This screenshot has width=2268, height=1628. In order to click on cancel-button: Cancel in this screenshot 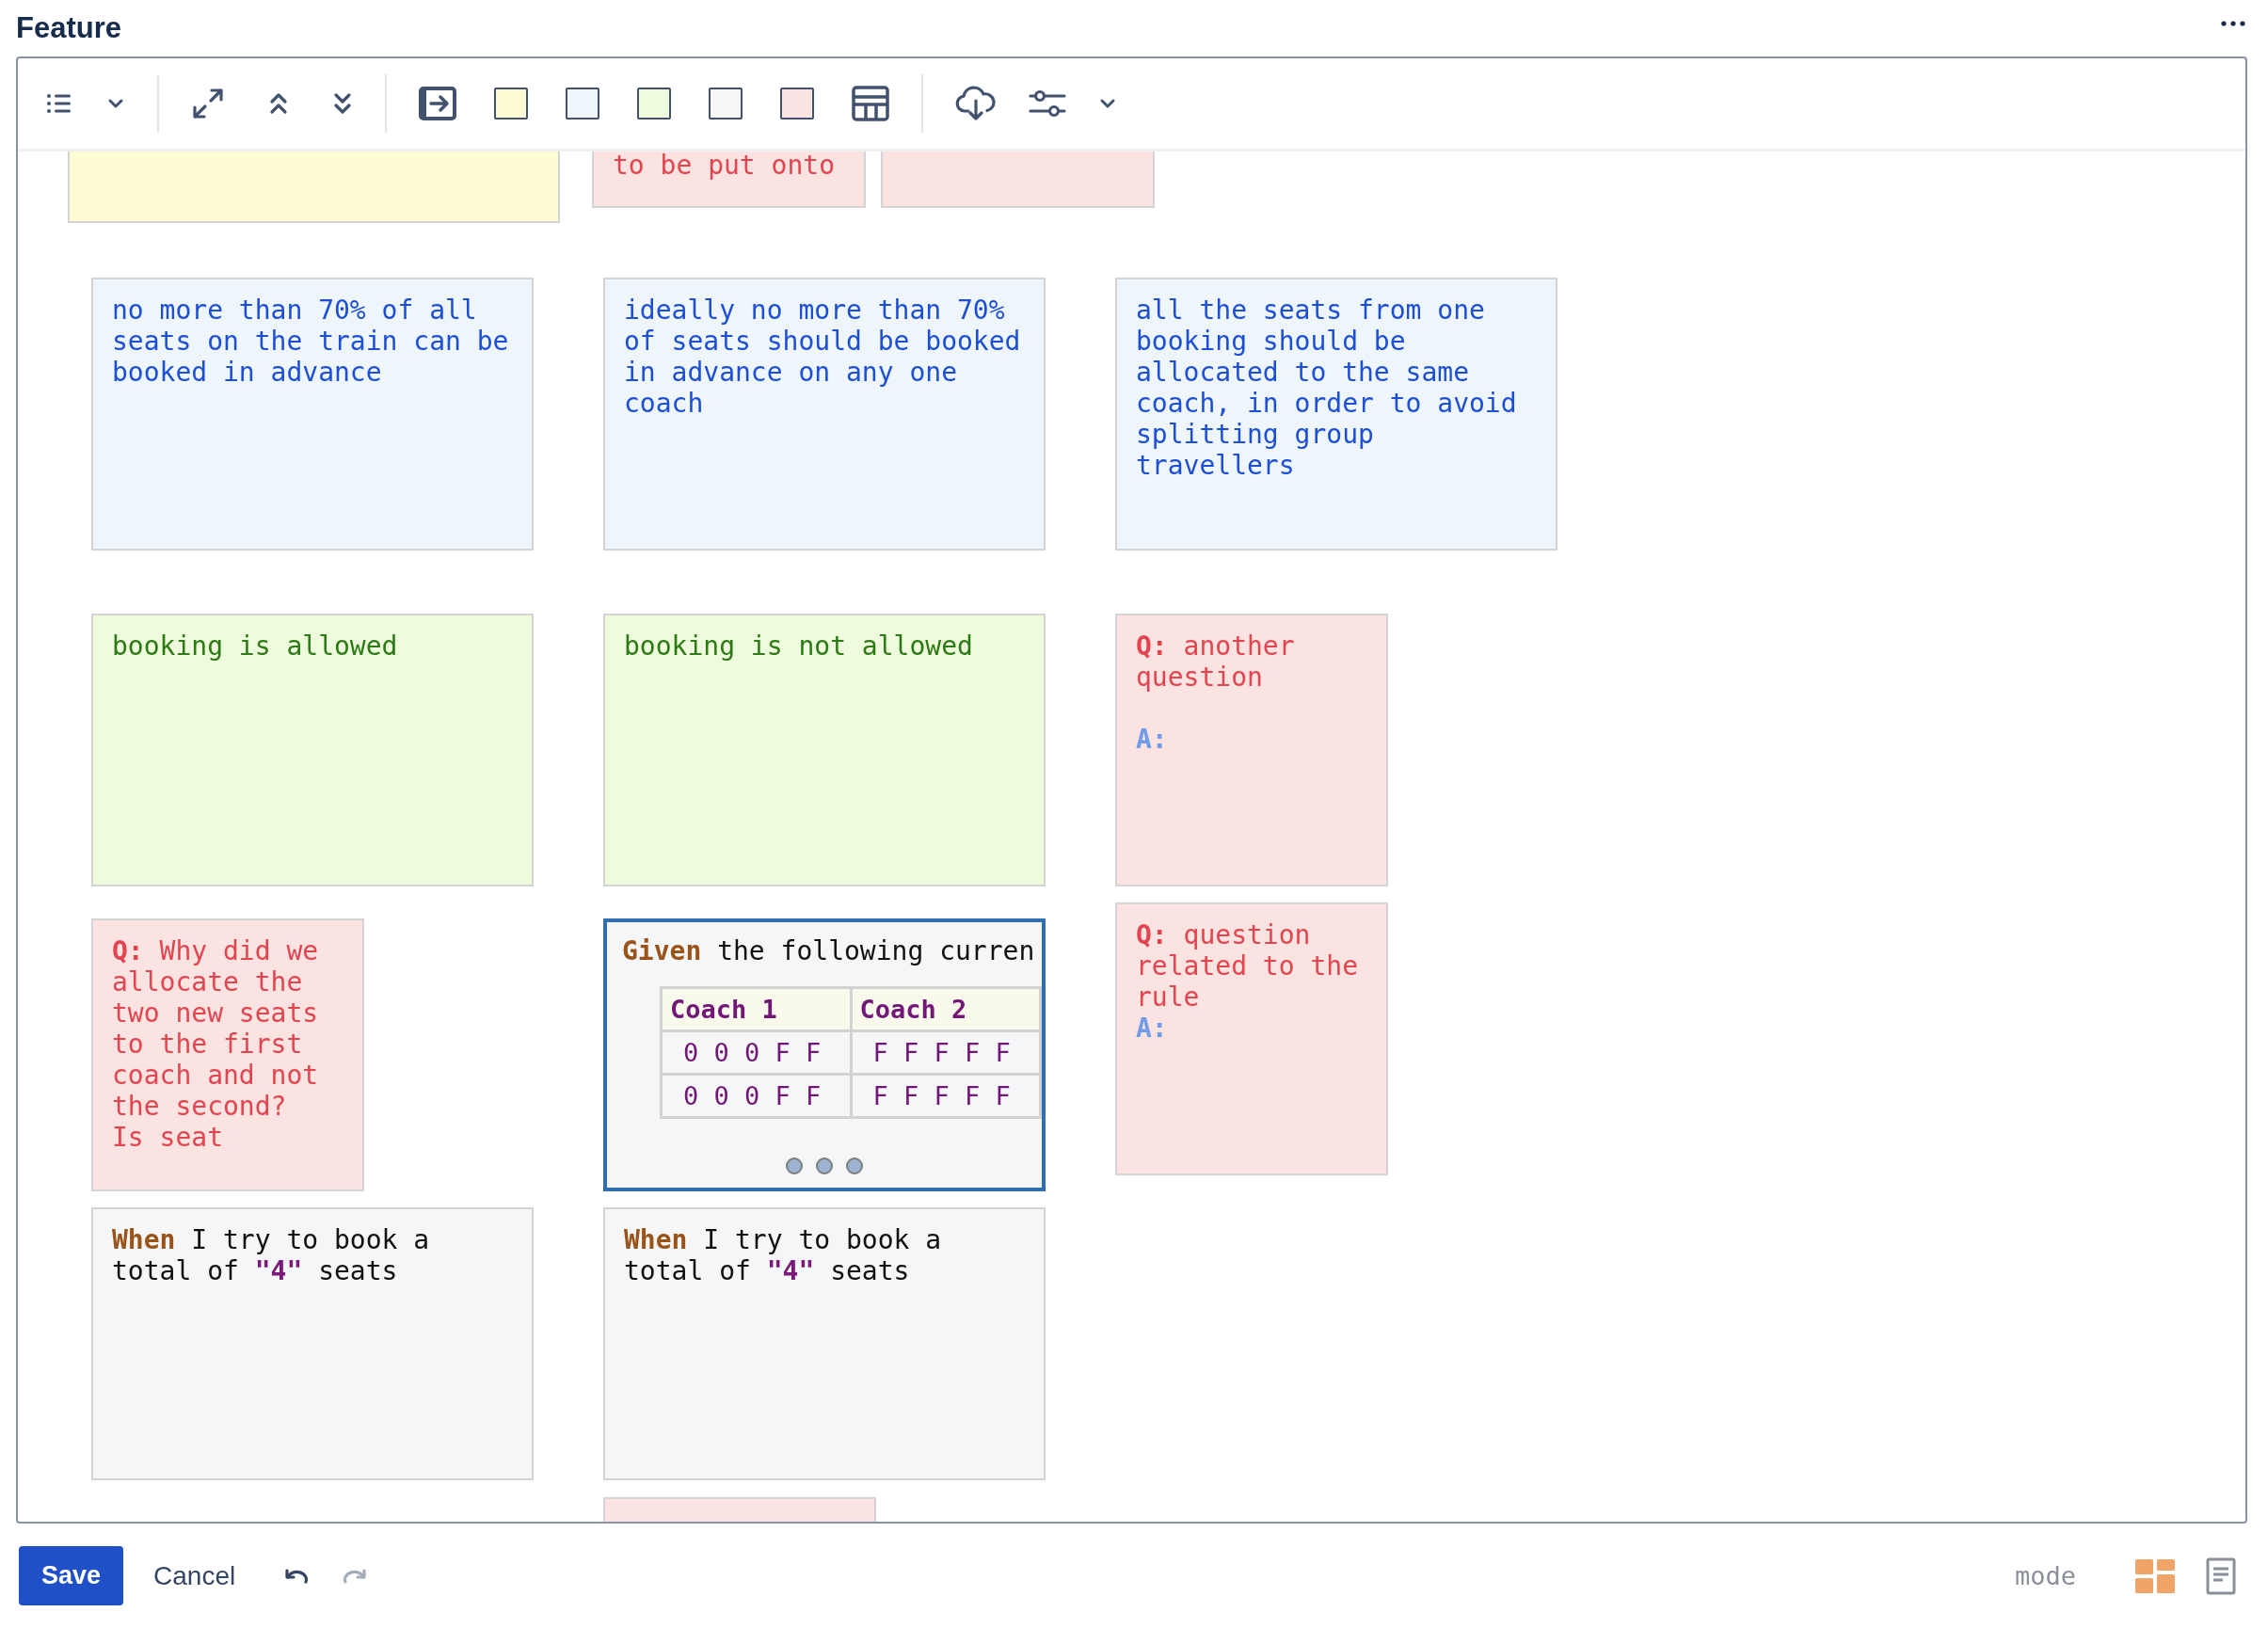, I will do `click(195, 1576)`.